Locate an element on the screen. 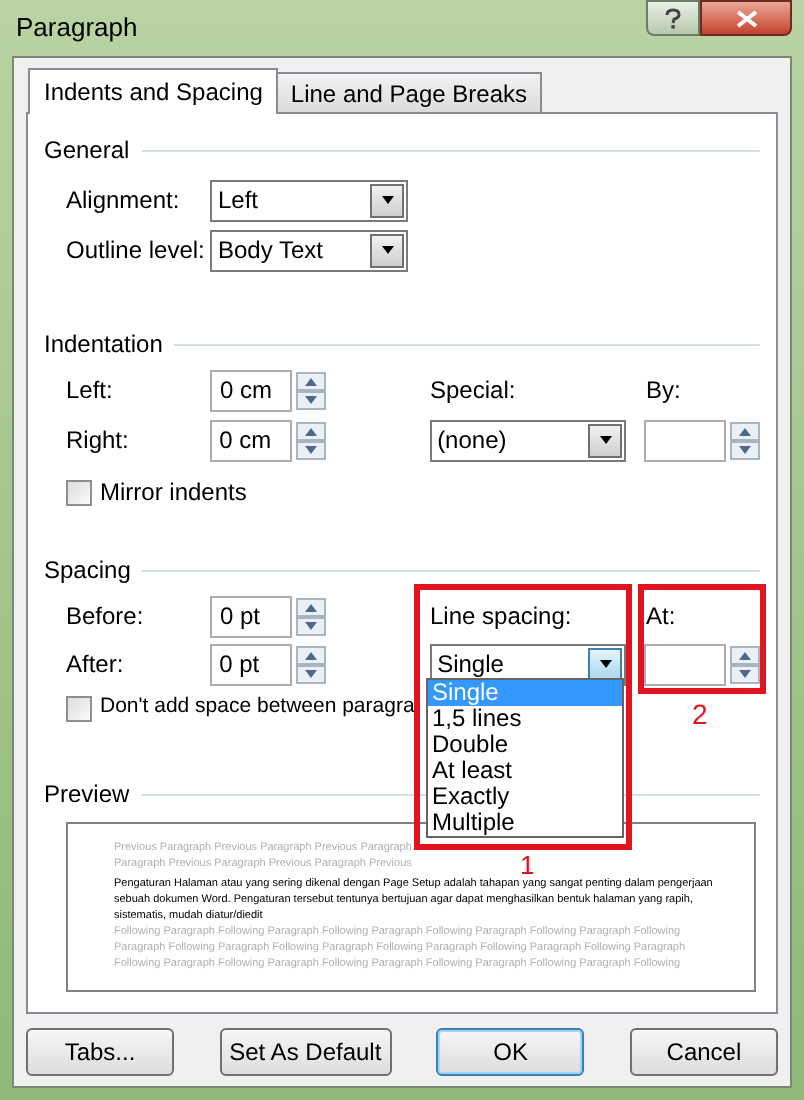 Image resolution: width=804 pixels, height=1100 pixels. field-label: Special: is located at coordinates (474, 391).